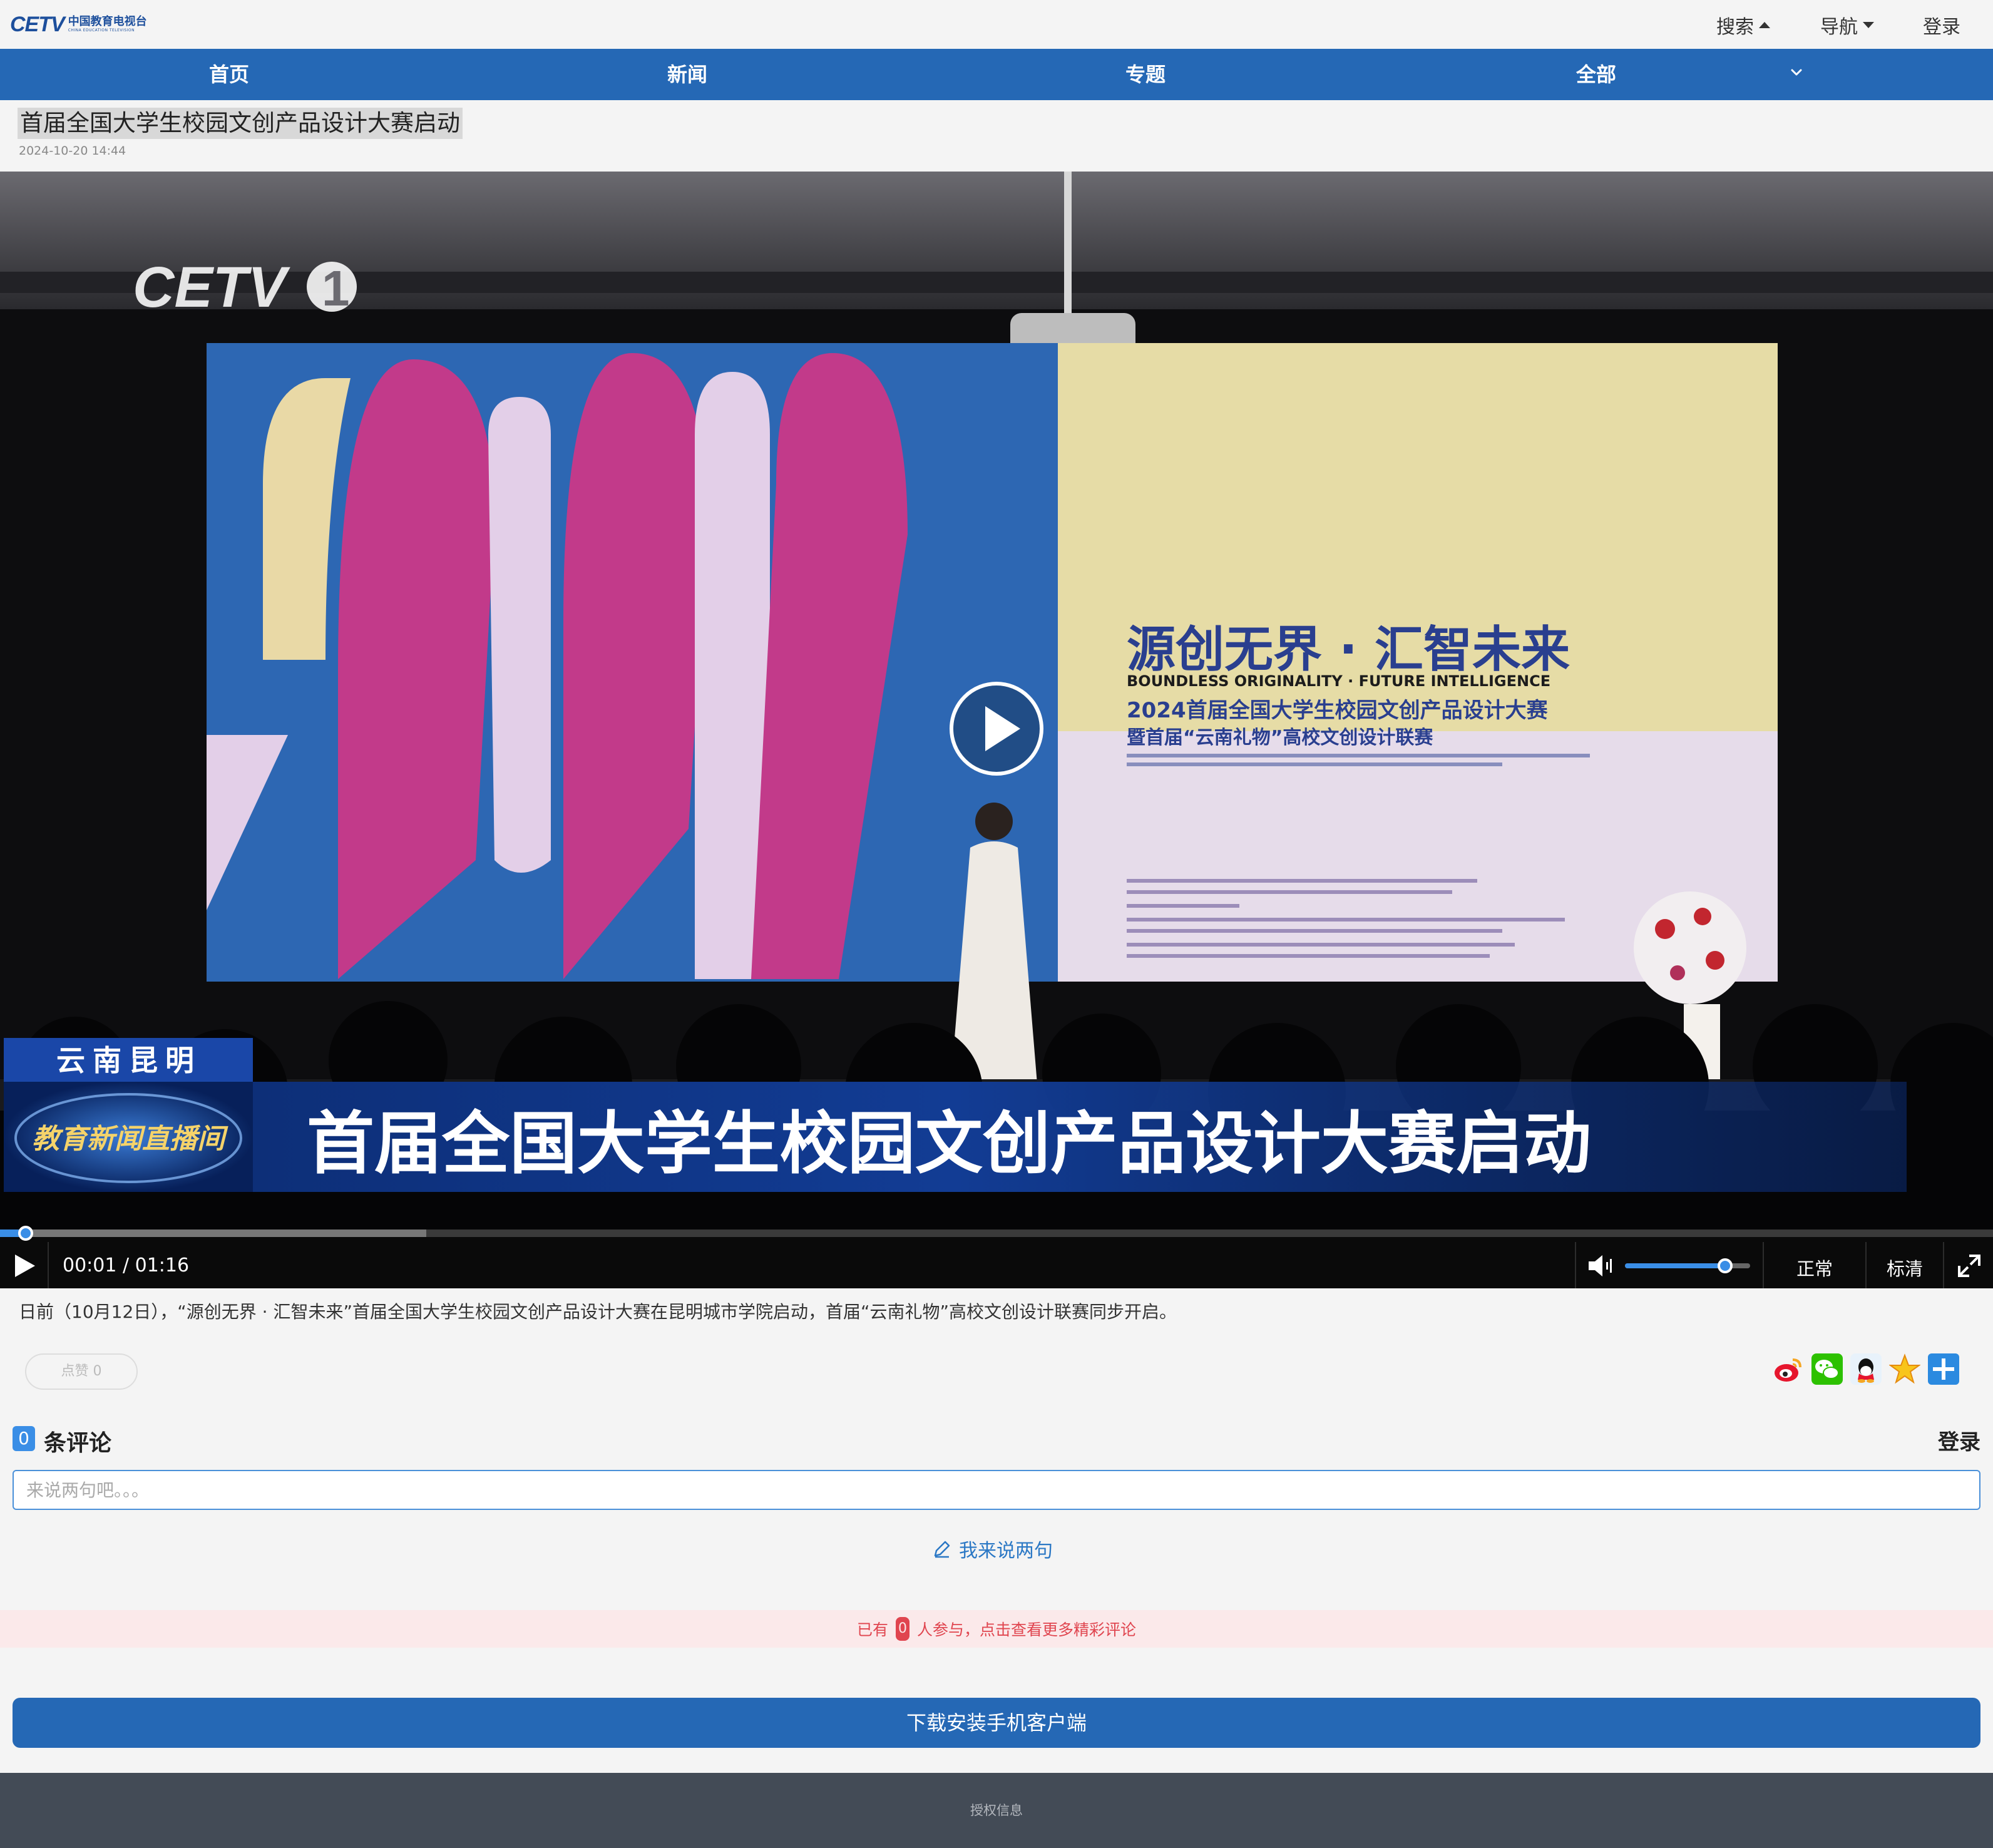  What do you see at coordinates (25, 1265) in the screenshot?
I see `play-icon` at bounding box center [25, 1265].